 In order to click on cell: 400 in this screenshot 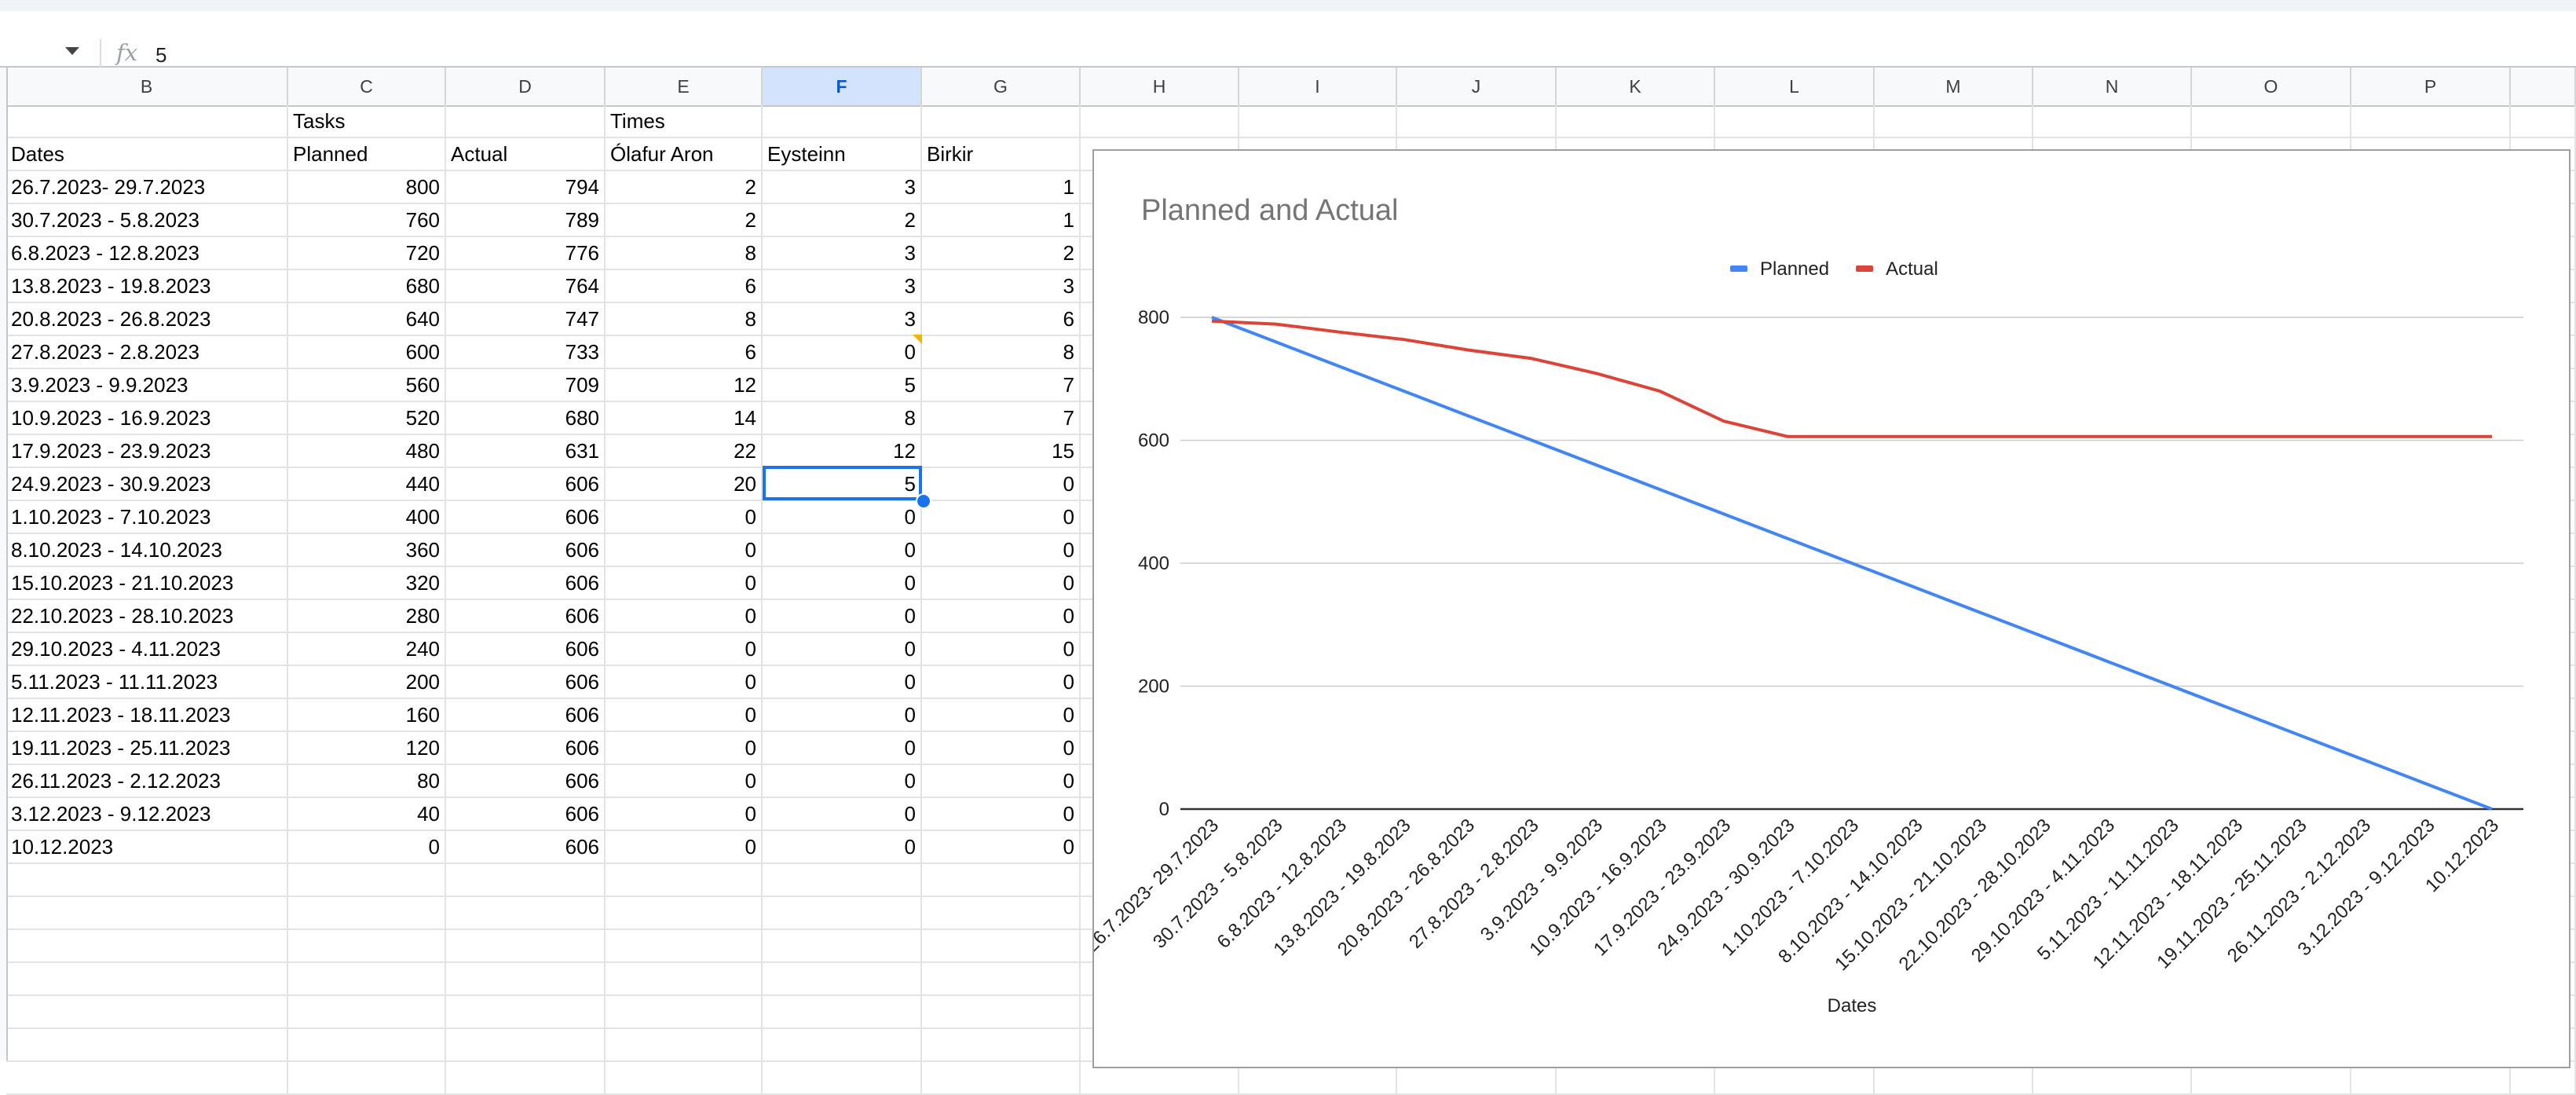, I will do `click(367, 517)`.